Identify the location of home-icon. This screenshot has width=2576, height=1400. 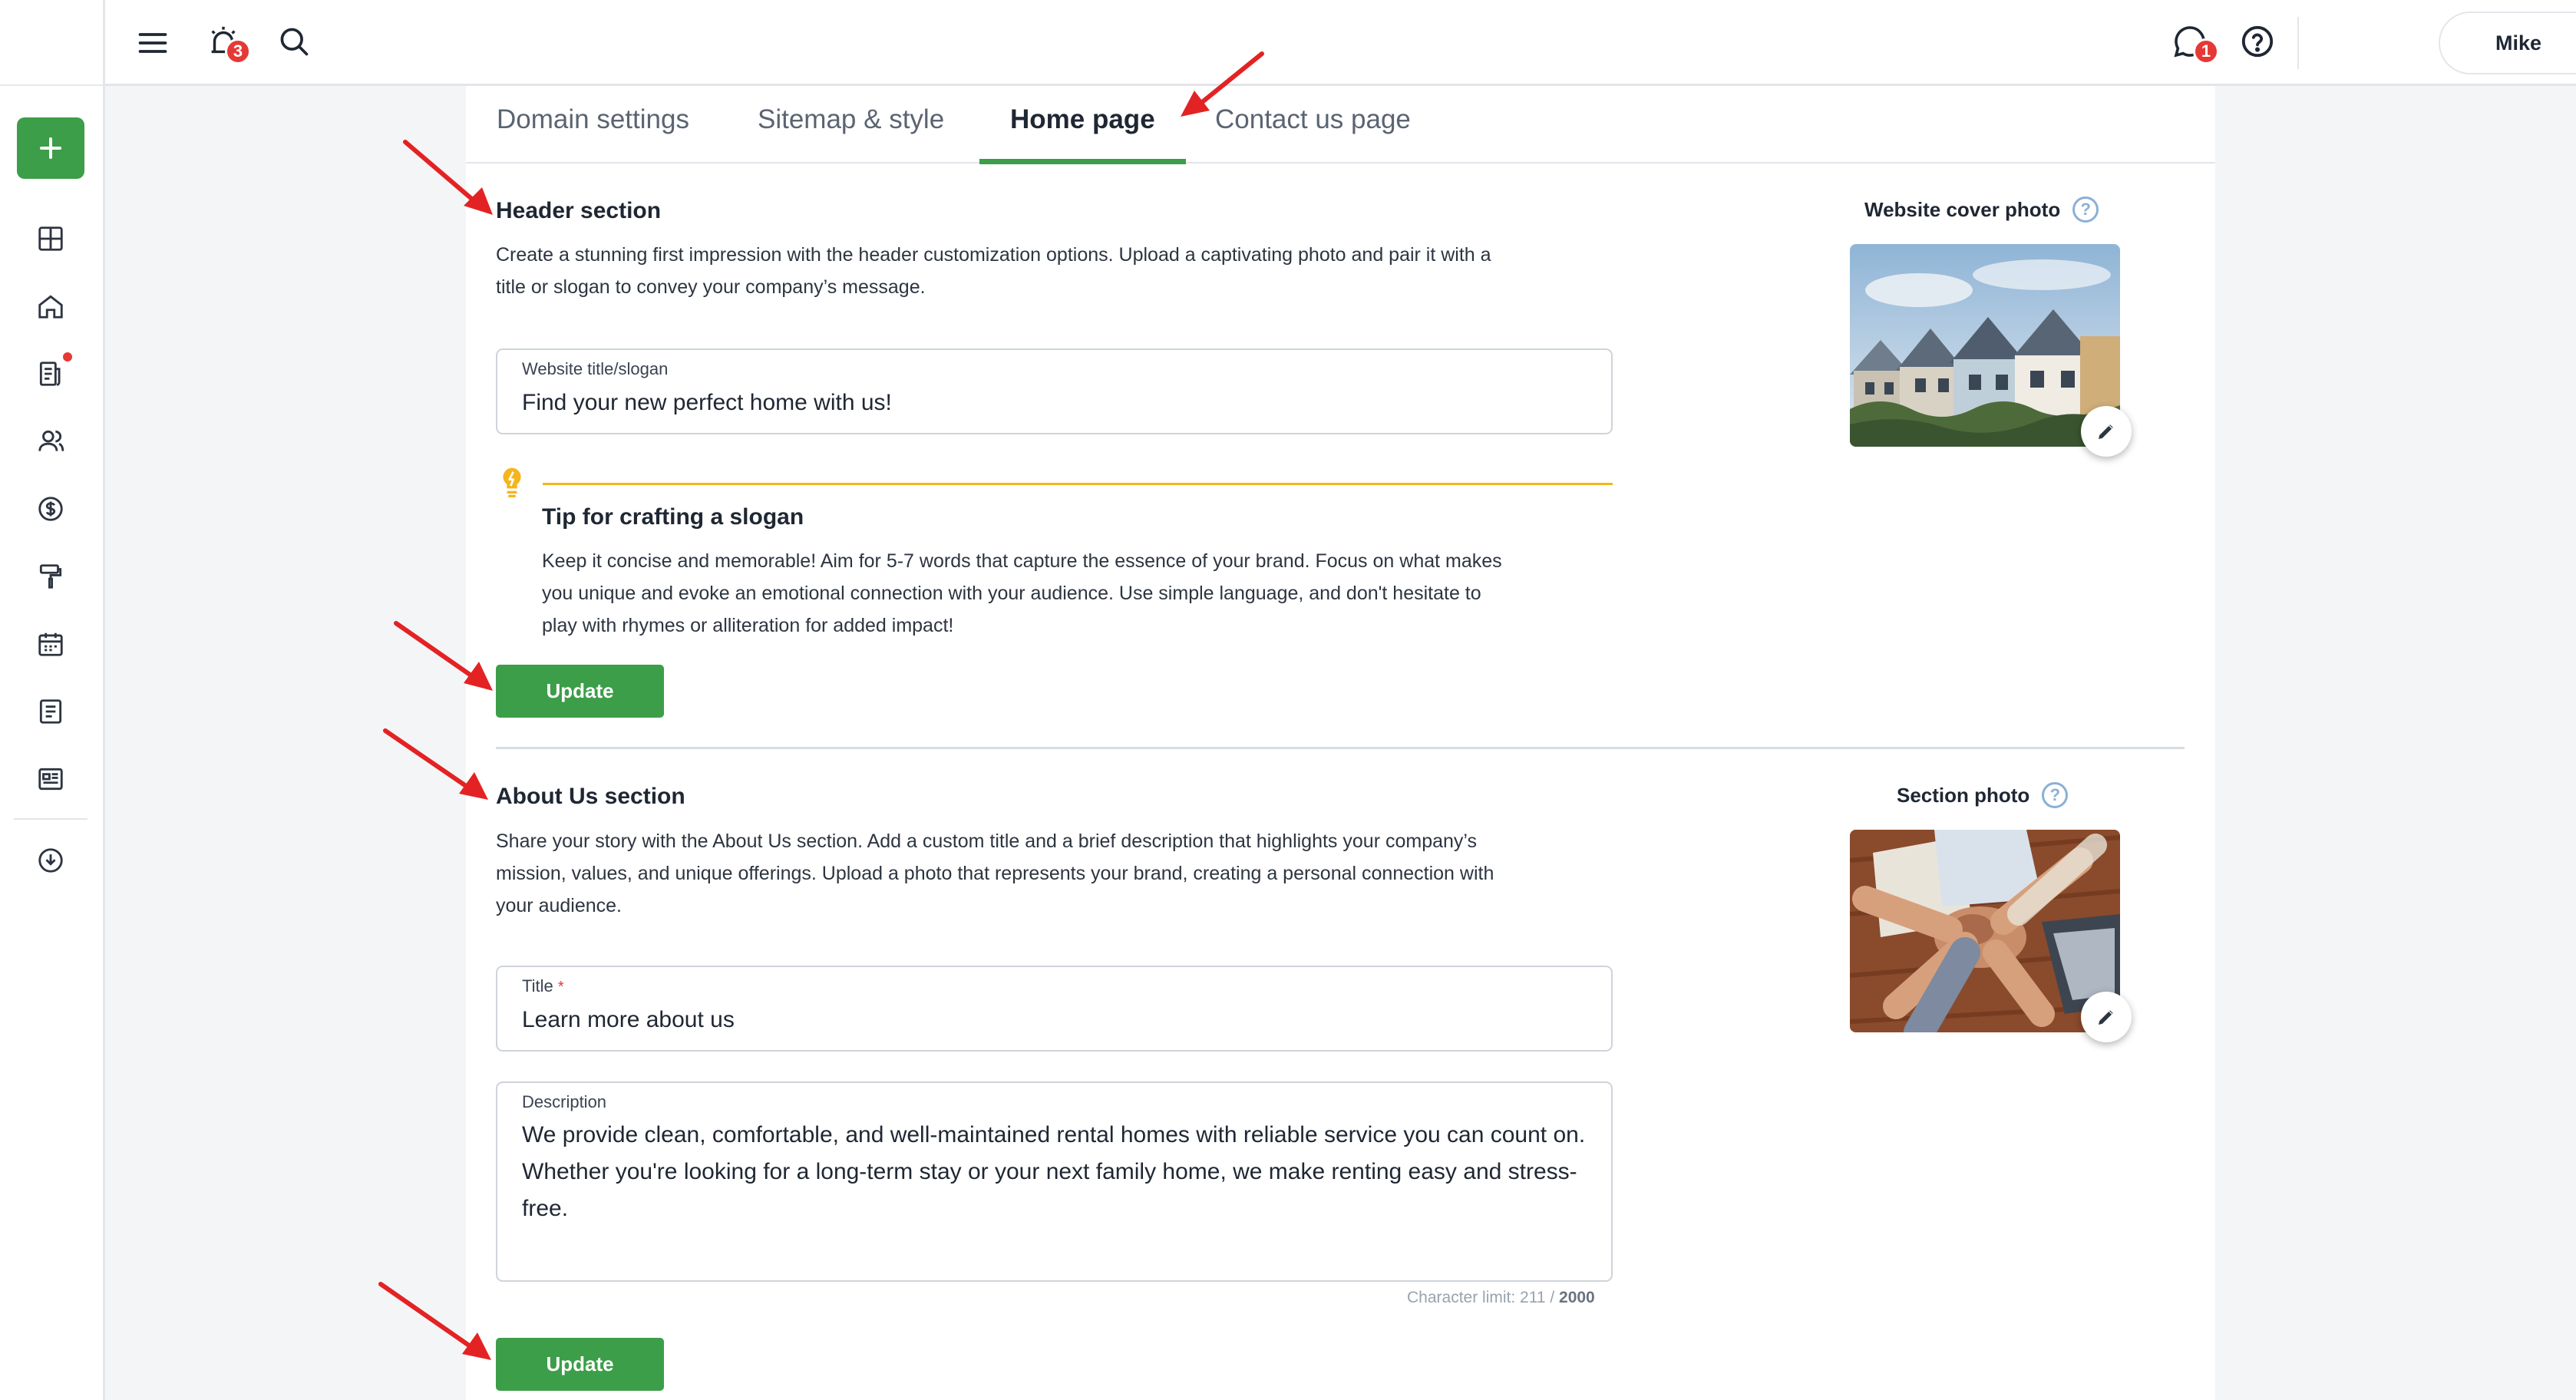
(50, 307).